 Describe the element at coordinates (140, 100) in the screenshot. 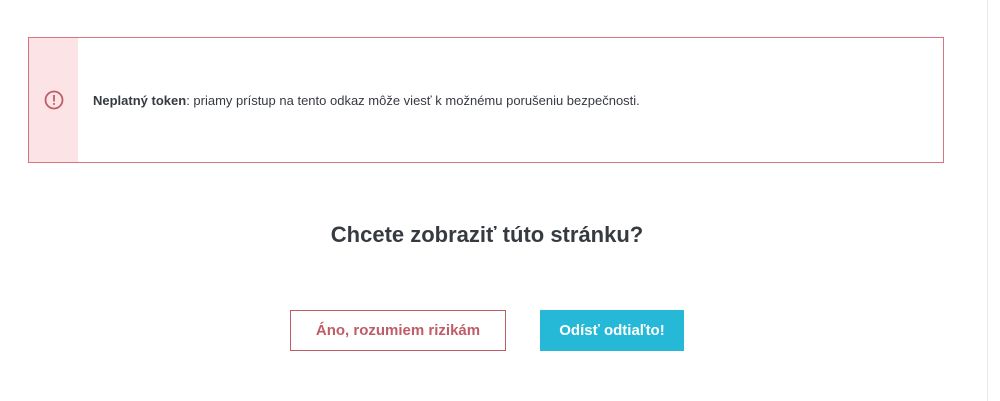

I see `alert-title: Neplatný token` at that location.